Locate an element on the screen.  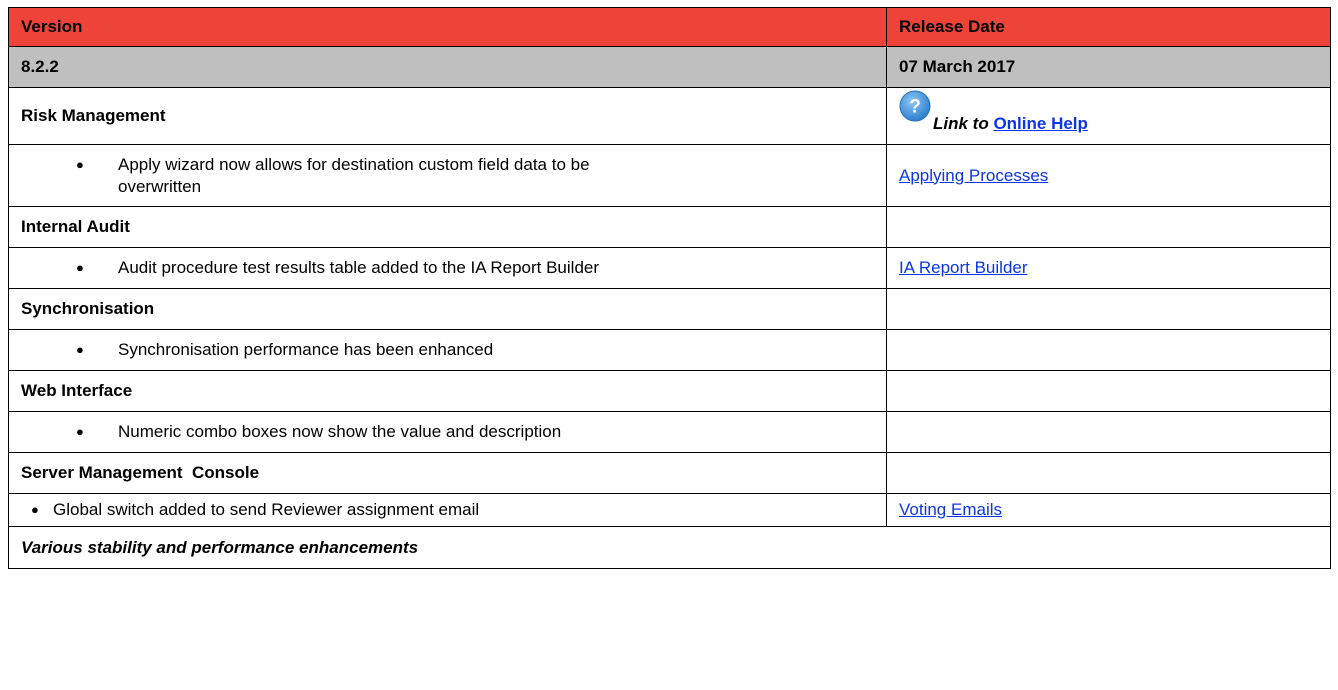
section-row-web: Web Interface is located at coordinates (669, 391).